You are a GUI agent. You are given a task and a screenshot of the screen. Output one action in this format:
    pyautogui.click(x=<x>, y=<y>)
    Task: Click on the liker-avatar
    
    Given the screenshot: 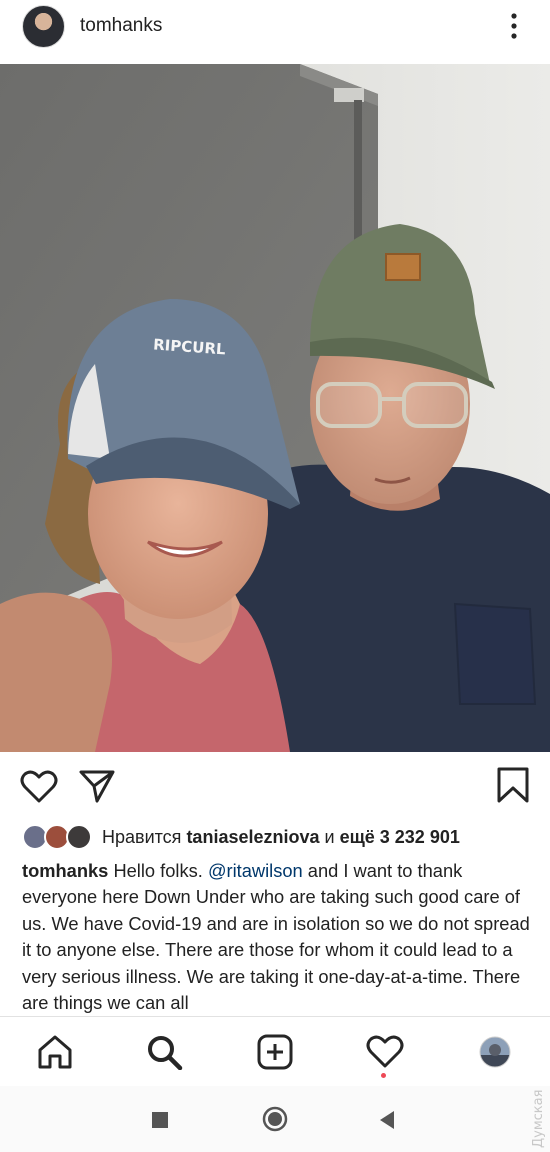 What is the action you would take?
    pyautogui.click(x=79, y=837)
    